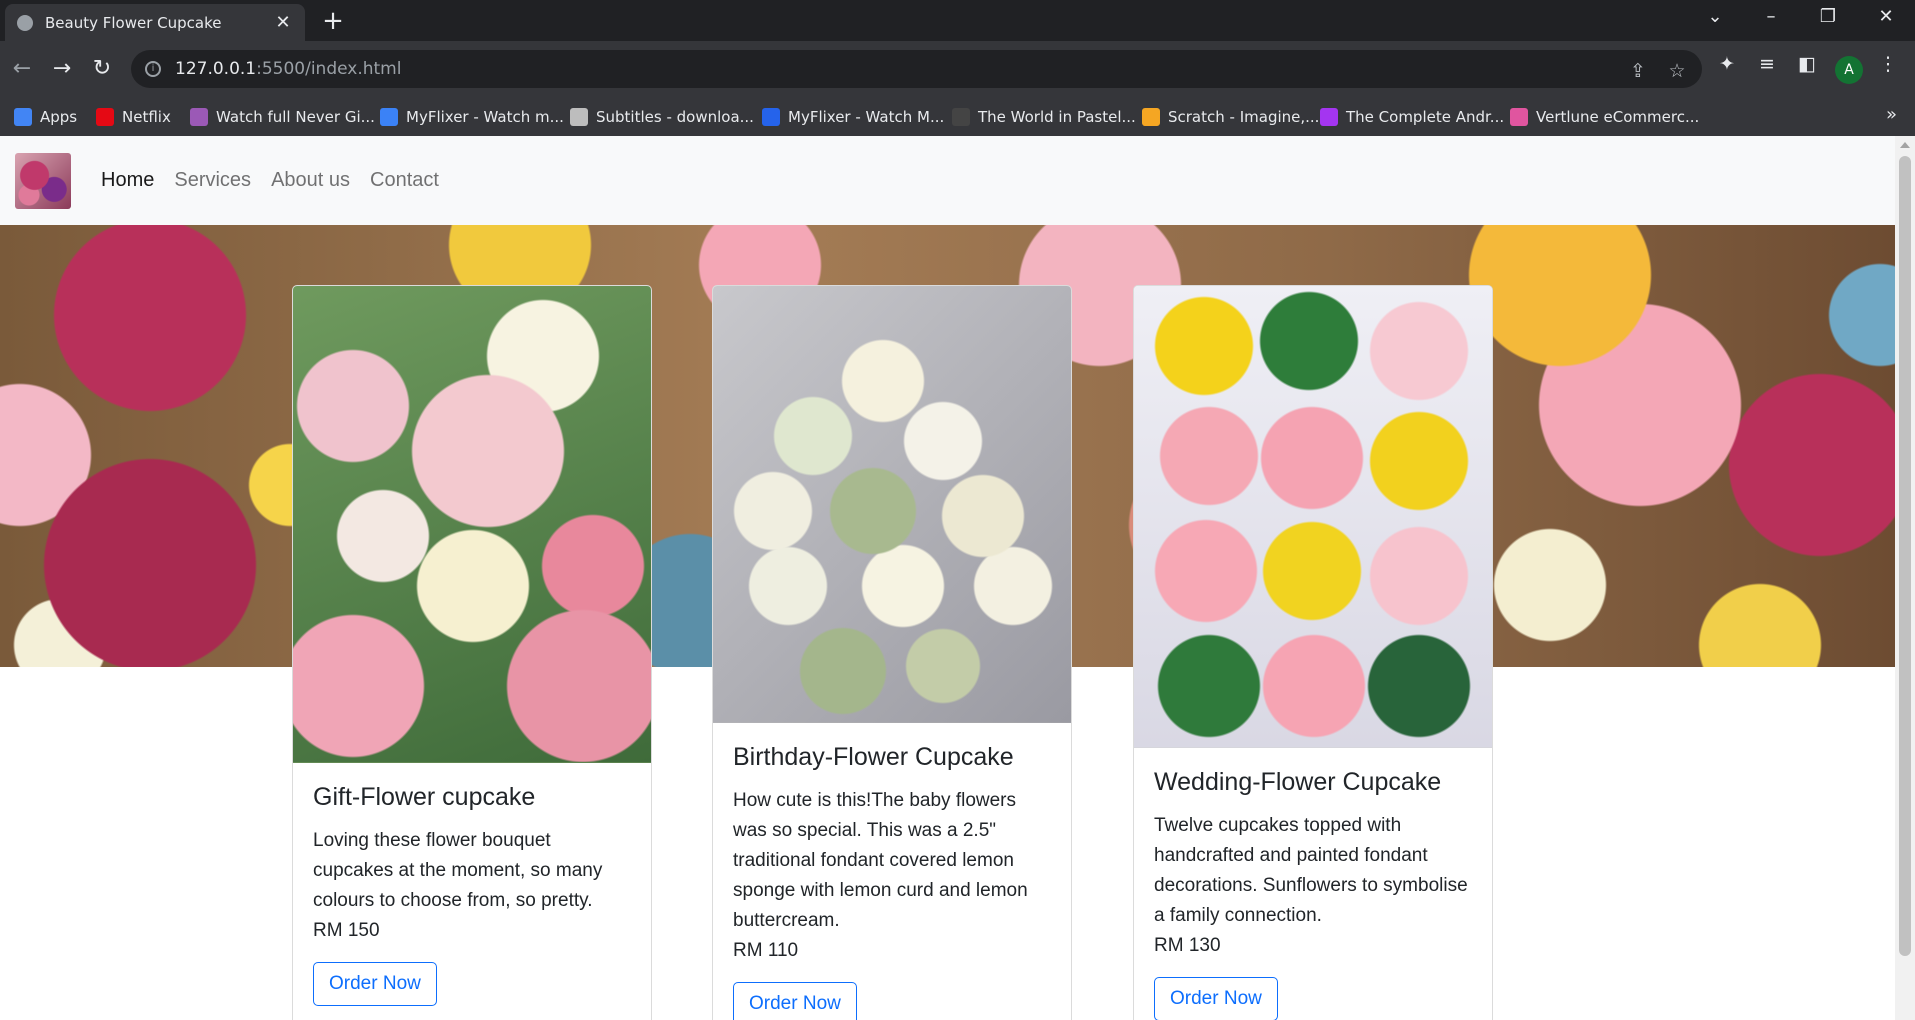 This screenshot has height=1020, width=1915. What do you see at coordinates (43, 180) in the screenshot?
I see `brand-logo` at bounding box center [43, 180].